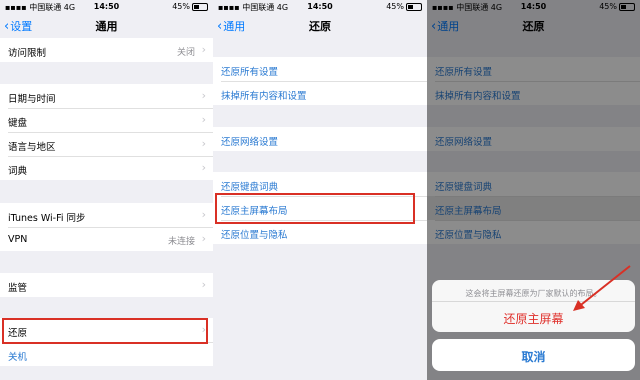 The width and height of the screenshot is (640, 380). Describe the element at coordinates (32, 147) in the screenshot. I see `row-label: 语言与地区` at that location.